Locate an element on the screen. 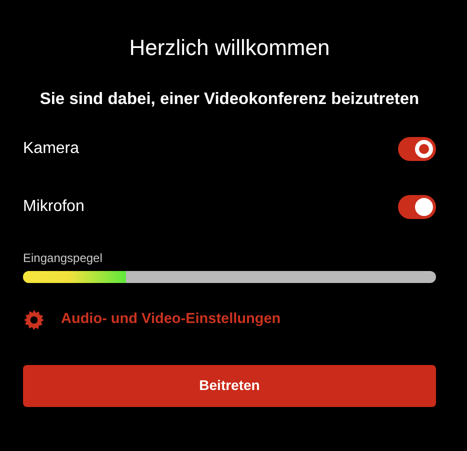  meter-label: Eingangspegel is located at coordinates (63, 258).